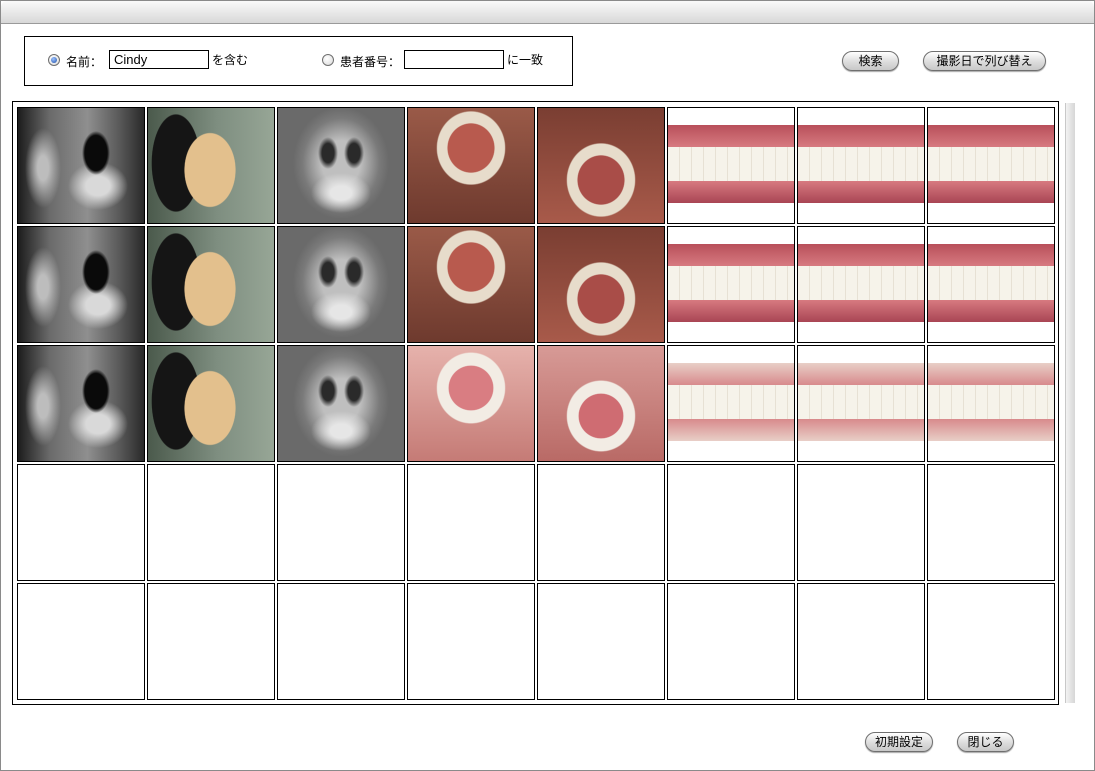 The height and width of the screenshot is (771, 1095). I want to click on sort-by-date-button: 撮影日で列び替え, so click(984, 61).